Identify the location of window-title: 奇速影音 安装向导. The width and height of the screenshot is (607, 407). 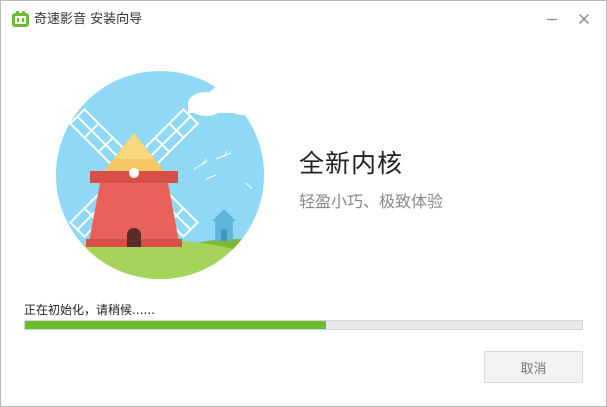
(88, 19).